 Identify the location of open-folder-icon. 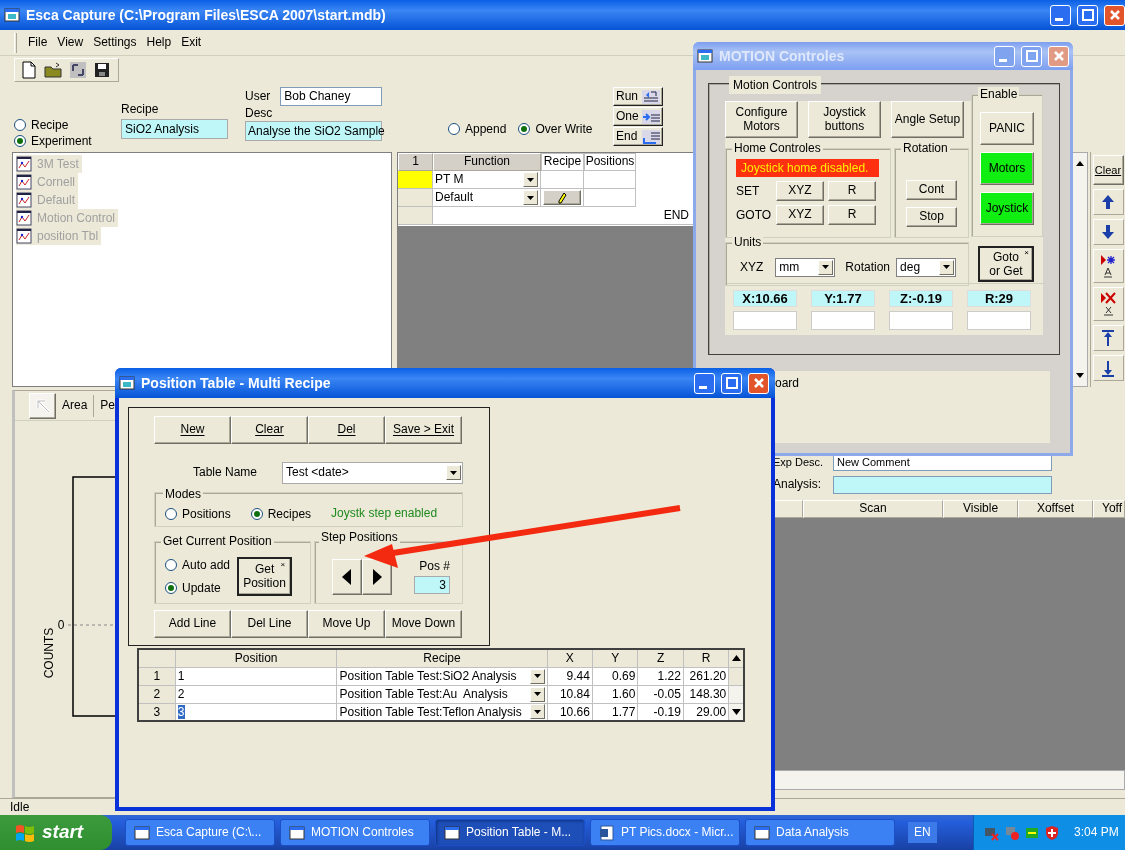
(53, 70).